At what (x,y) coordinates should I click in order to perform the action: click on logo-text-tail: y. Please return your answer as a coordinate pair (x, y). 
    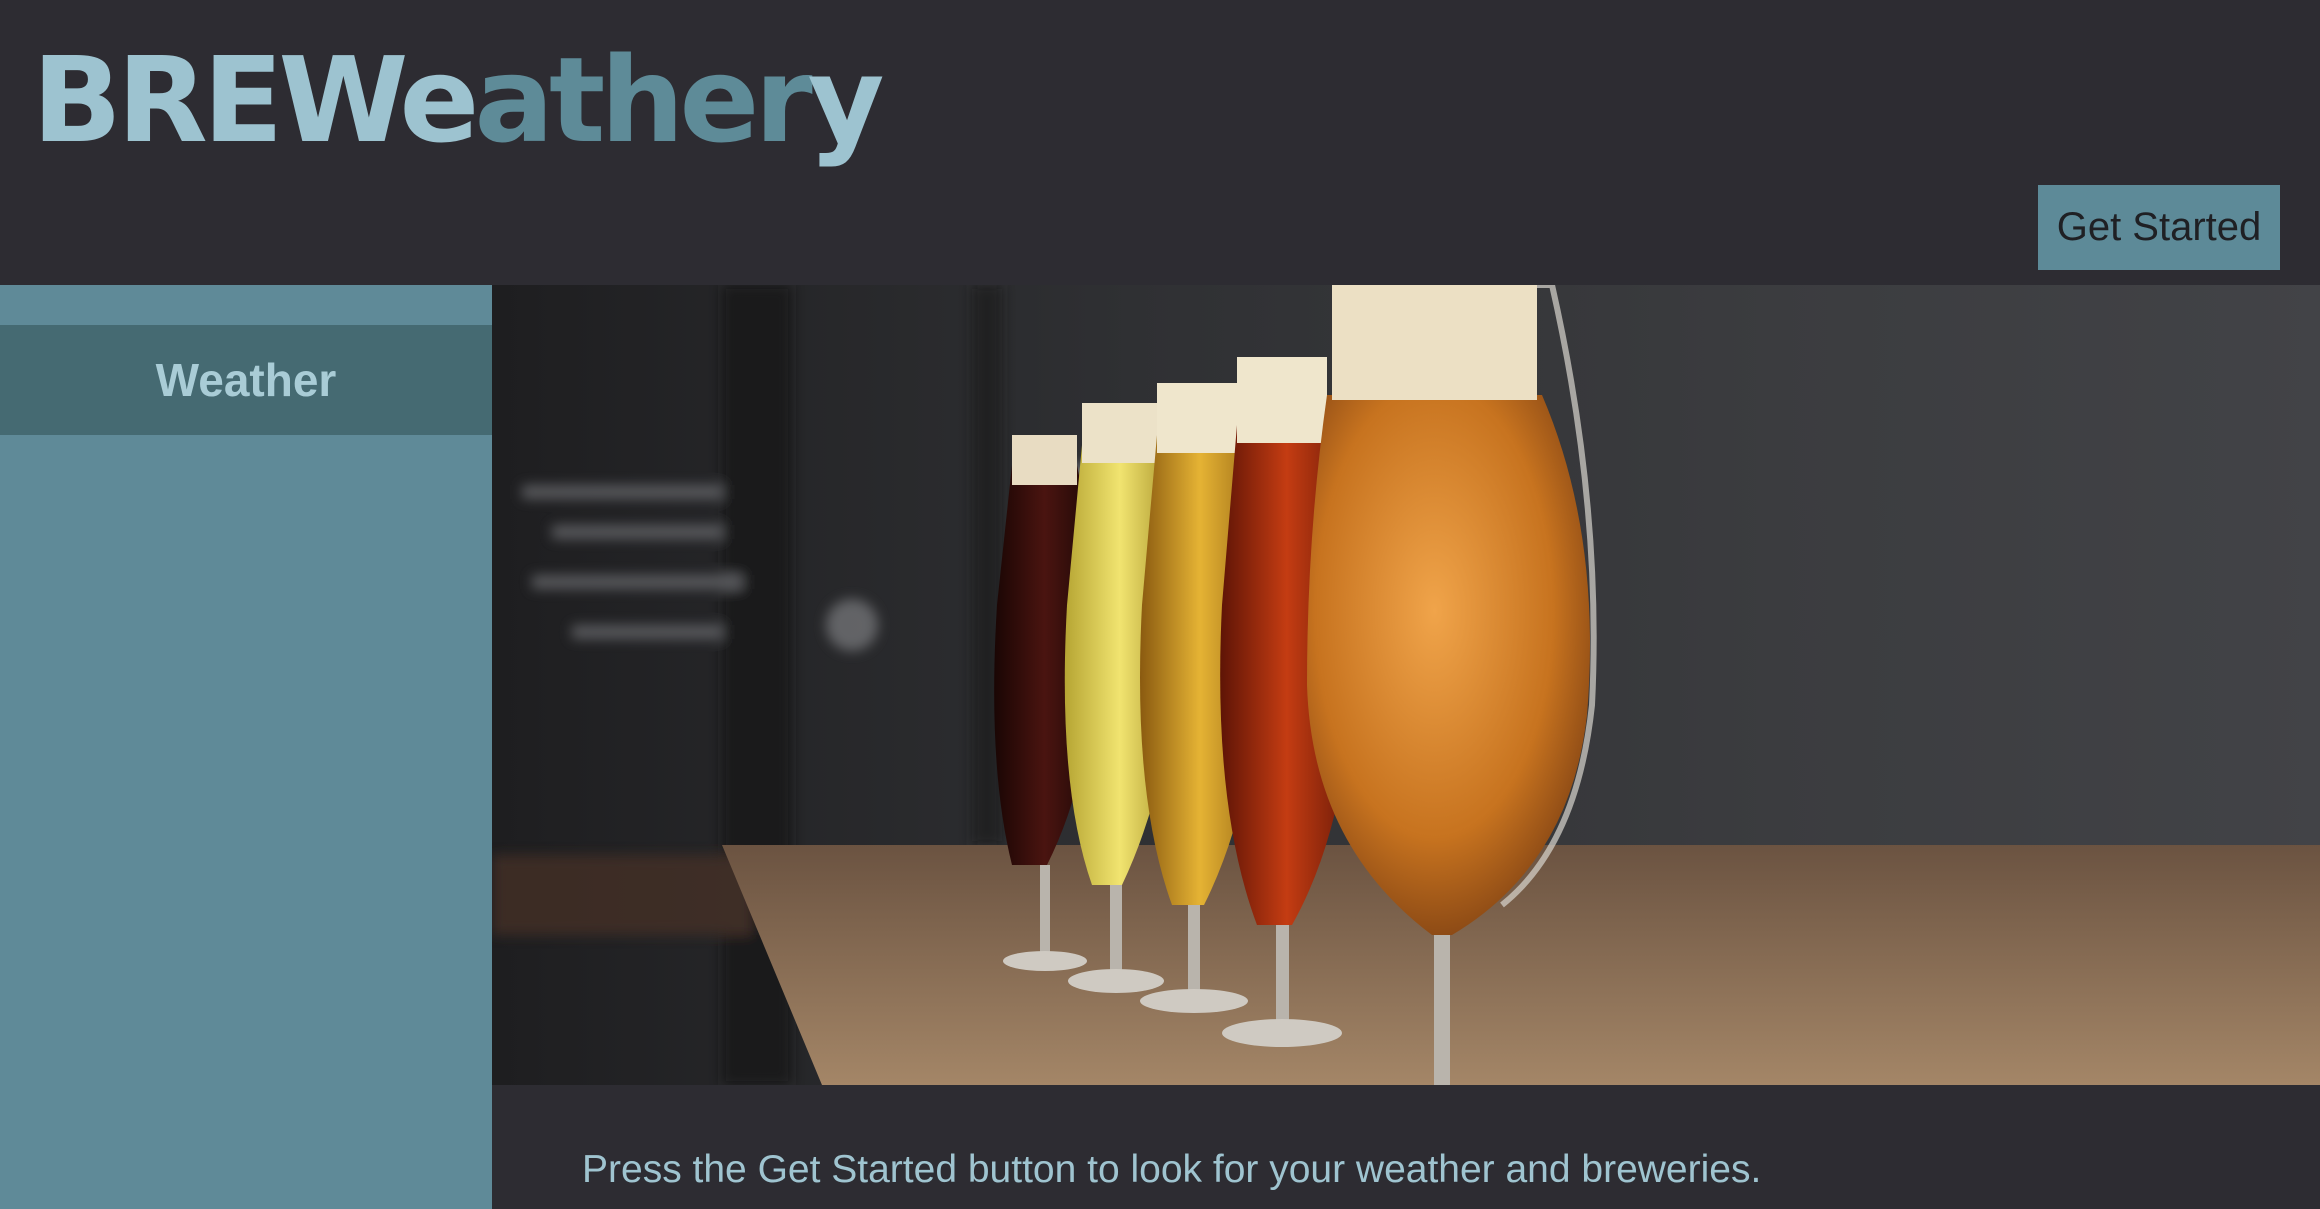
    Looking at the image, I should click on (846, 100).